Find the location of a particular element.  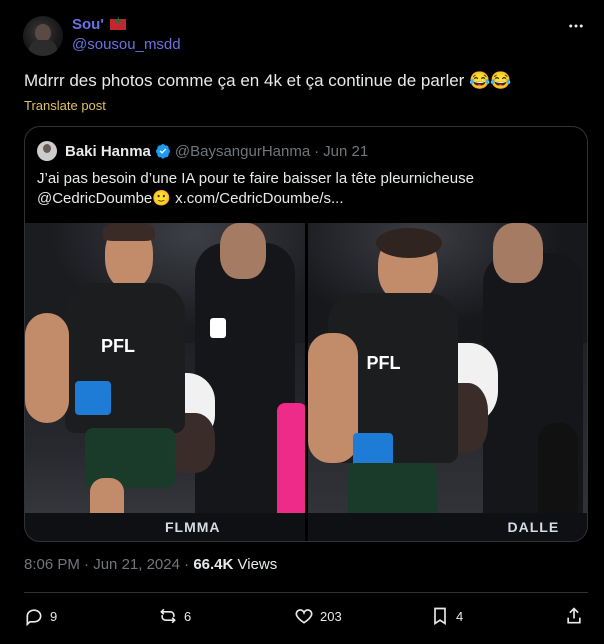

translate-post-link: Translate post is located at coordinates (65, 105).